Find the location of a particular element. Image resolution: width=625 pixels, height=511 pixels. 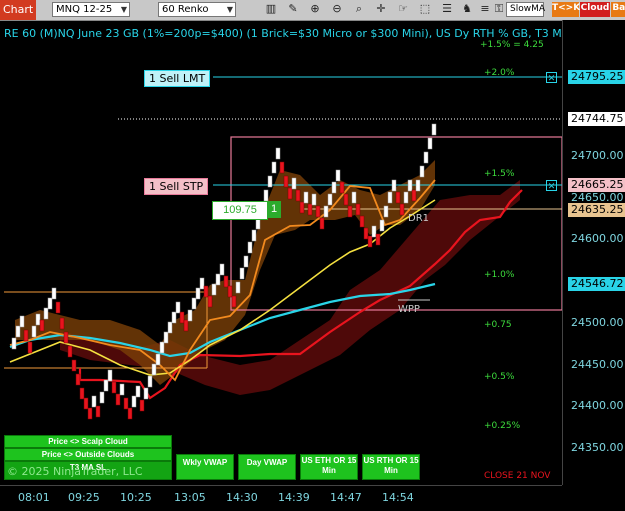

instrument-selector: MNQ 12-25 ▼ is located at coordinates (91, 9).